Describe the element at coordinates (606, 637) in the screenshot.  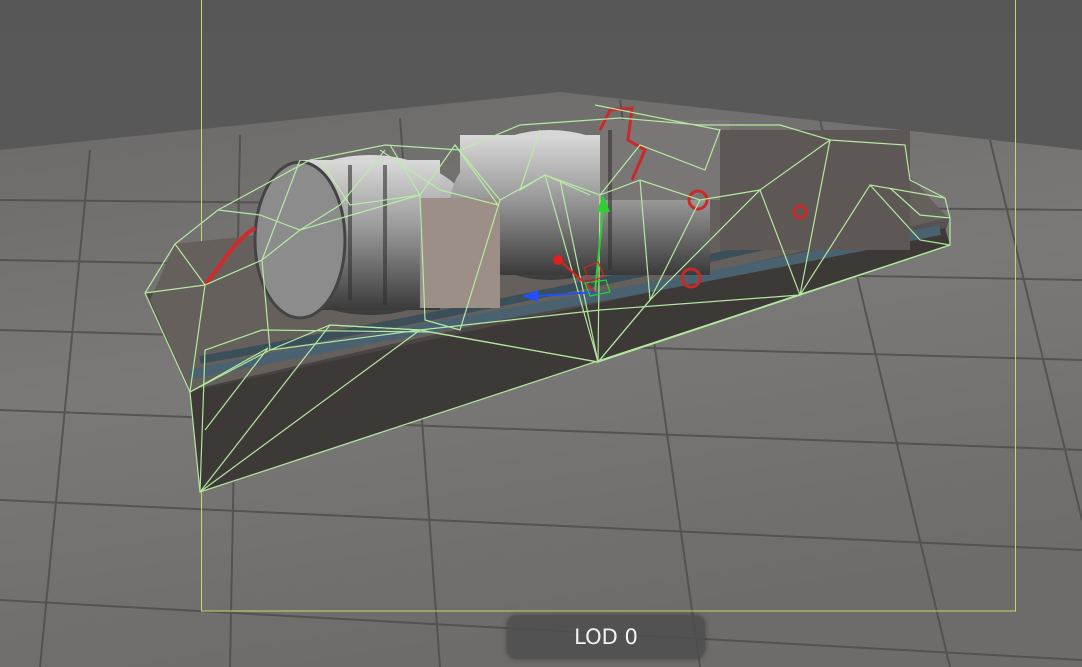
I see `lod-level-label: LOD 0` at that location.